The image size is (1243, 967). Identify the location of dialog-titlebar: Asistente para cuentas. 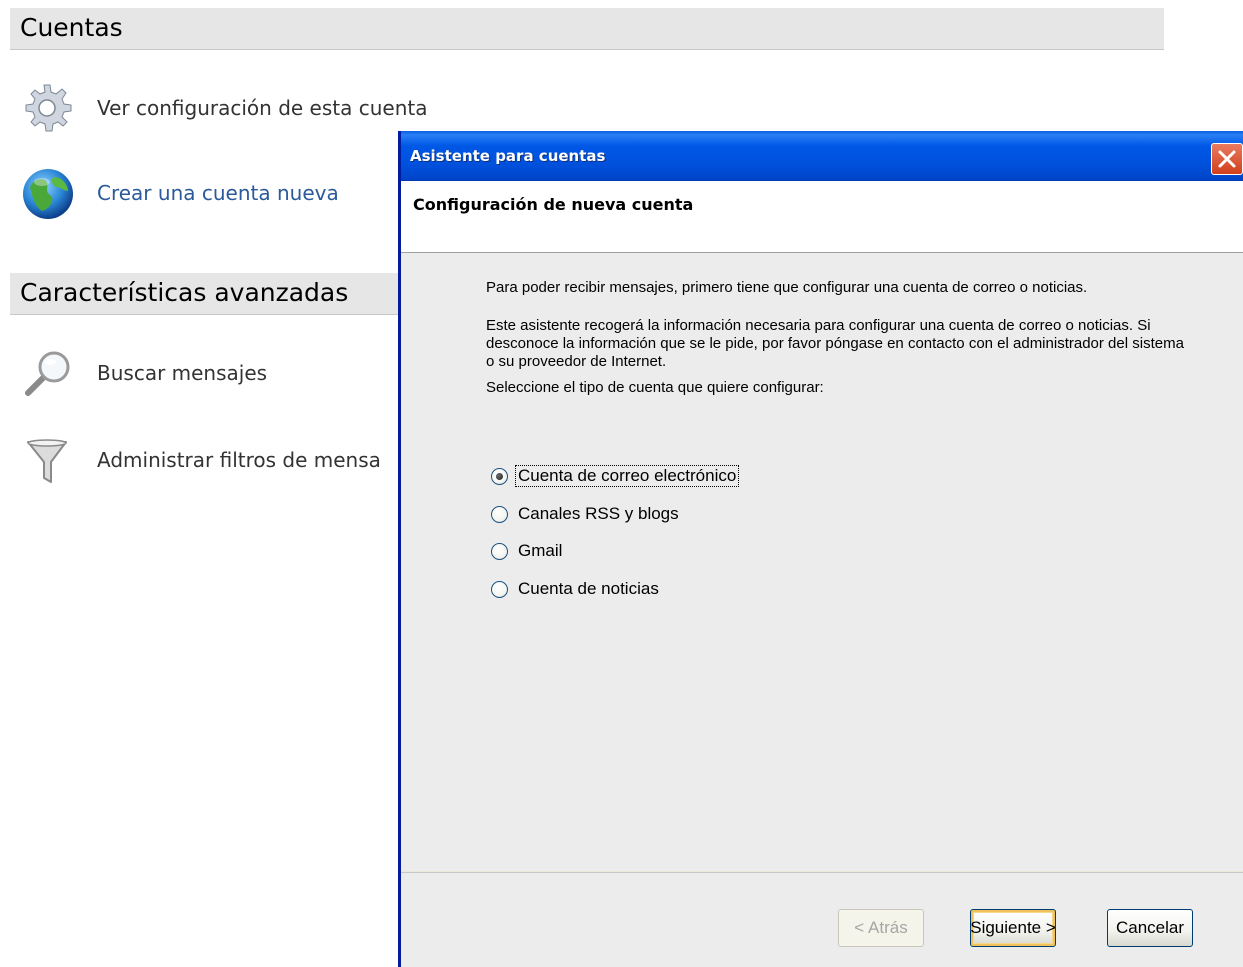
(822, 156).